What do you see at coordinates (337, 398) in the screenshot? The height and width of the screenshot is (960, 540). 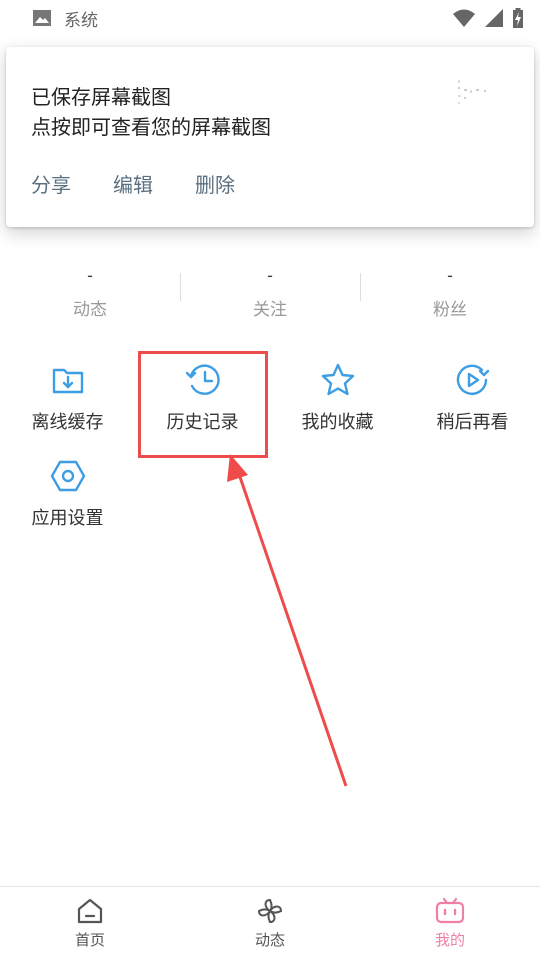 I see `menu-favorites: 我的收藏` at bounding box center [337, 398].